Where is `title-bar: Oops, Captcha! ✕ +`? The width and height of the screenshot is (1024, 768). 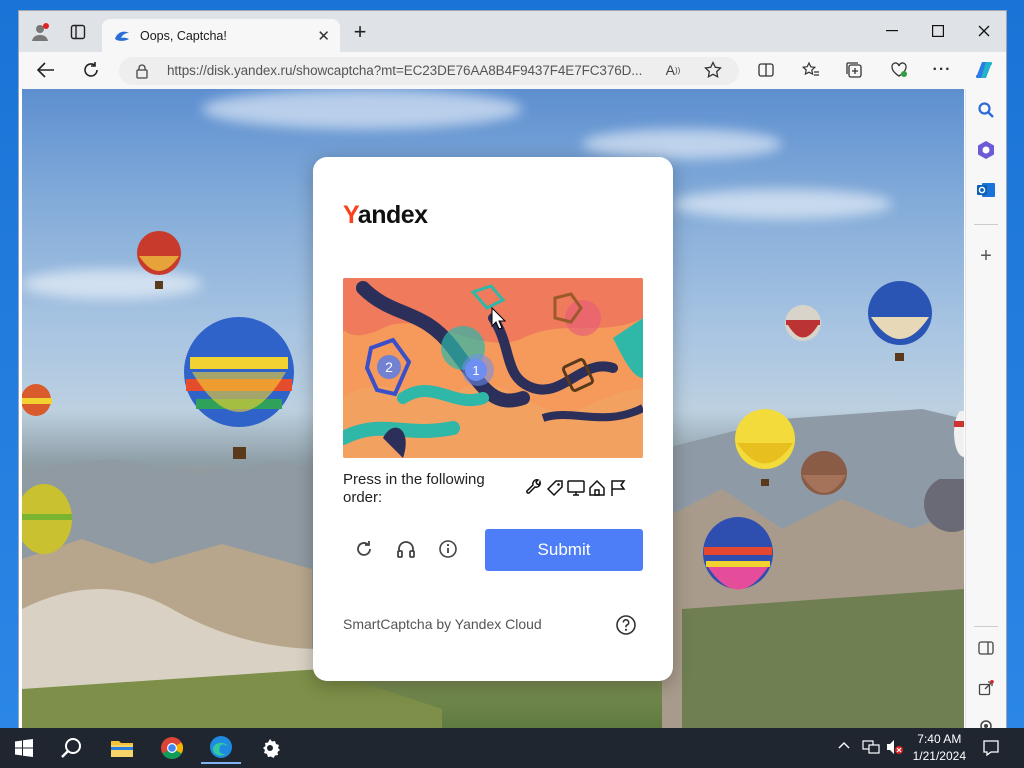
title-bar: Oops, Captcha! ✕ + is located at coordinates (512, 31).